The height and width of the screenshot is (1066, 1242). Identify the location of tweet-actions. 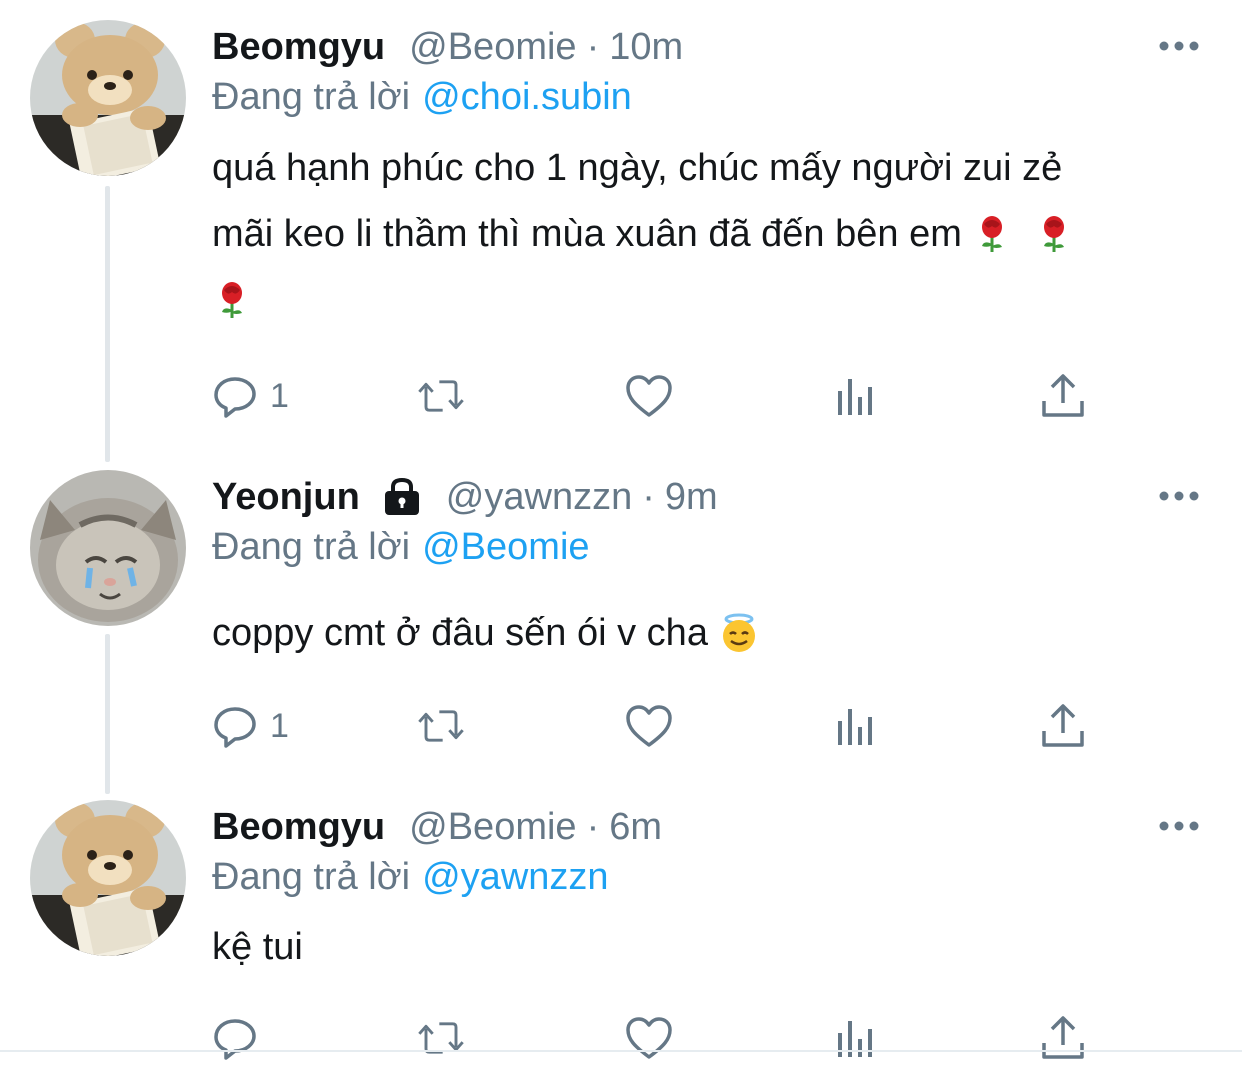
(660, 1038).